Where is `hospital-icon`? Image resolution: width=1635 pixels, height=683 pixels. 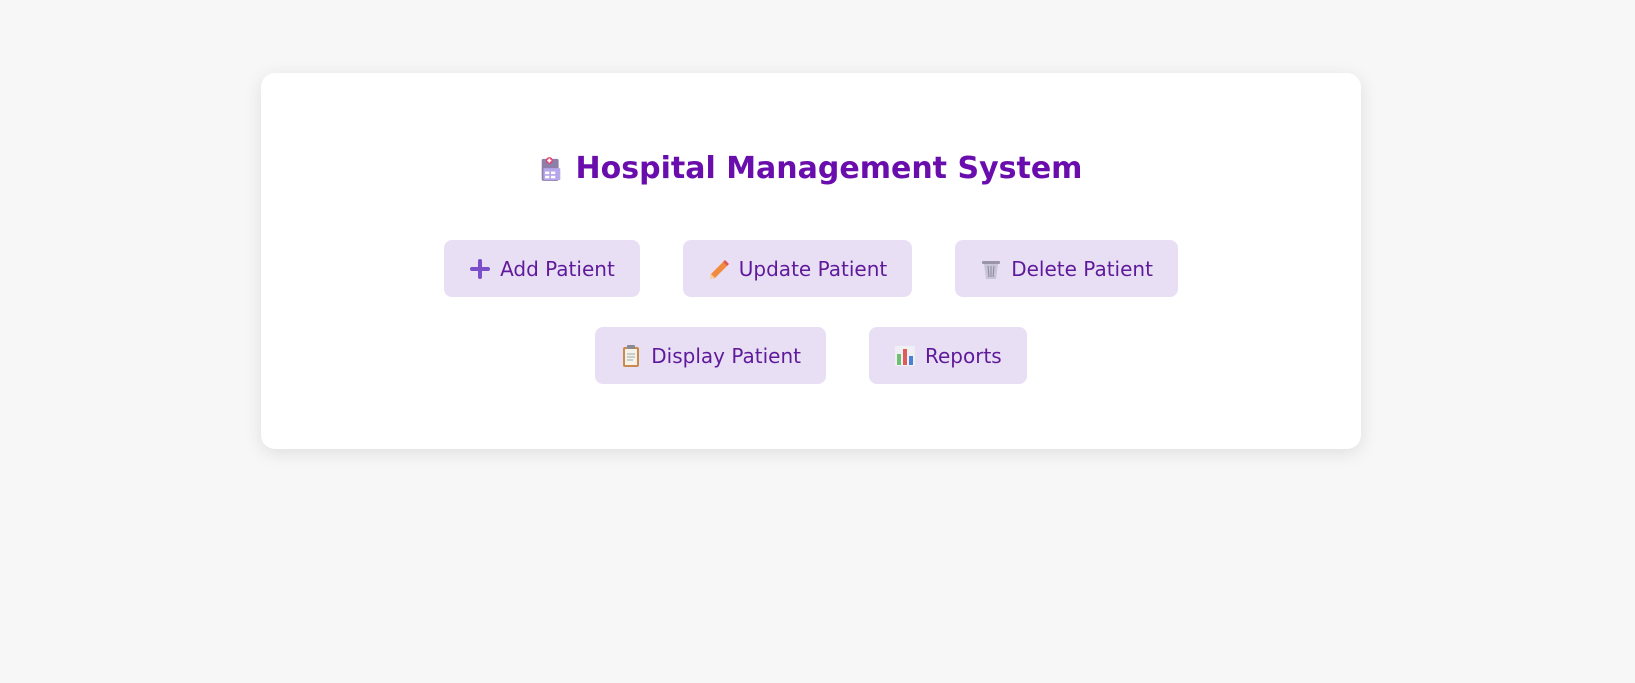 hospital-icon is located at coordinates (551, 168).